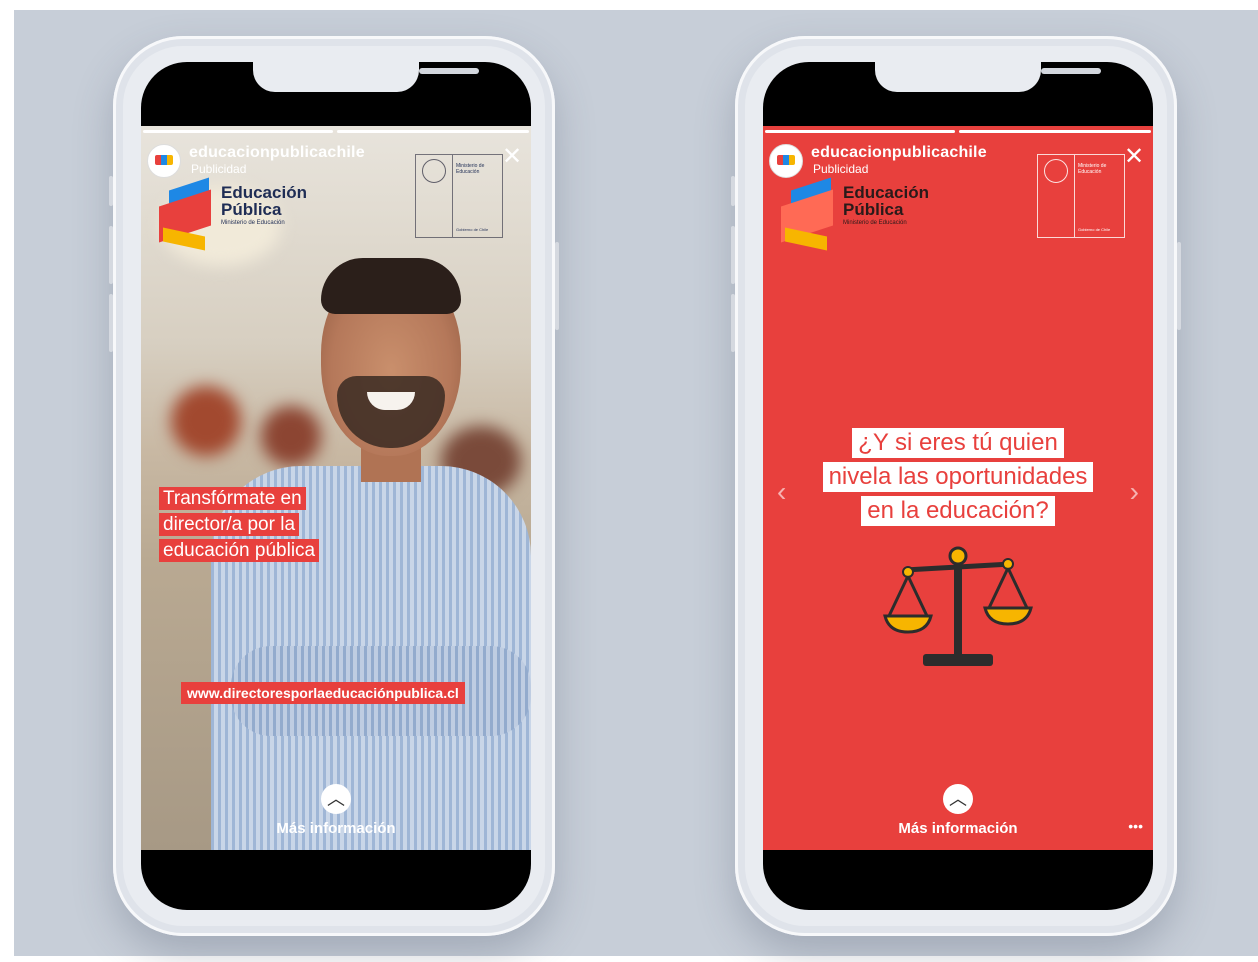  What do you see at coordinates (239, 550) in the screenshot?
I see `headline-line: educación pública` at bounding box center [239, 550].